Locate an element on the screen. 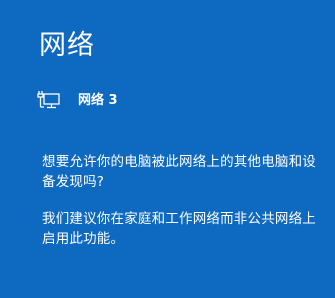 The image size is (335, 298). network-name: 网络 3 is located at coordinates (98, 100).